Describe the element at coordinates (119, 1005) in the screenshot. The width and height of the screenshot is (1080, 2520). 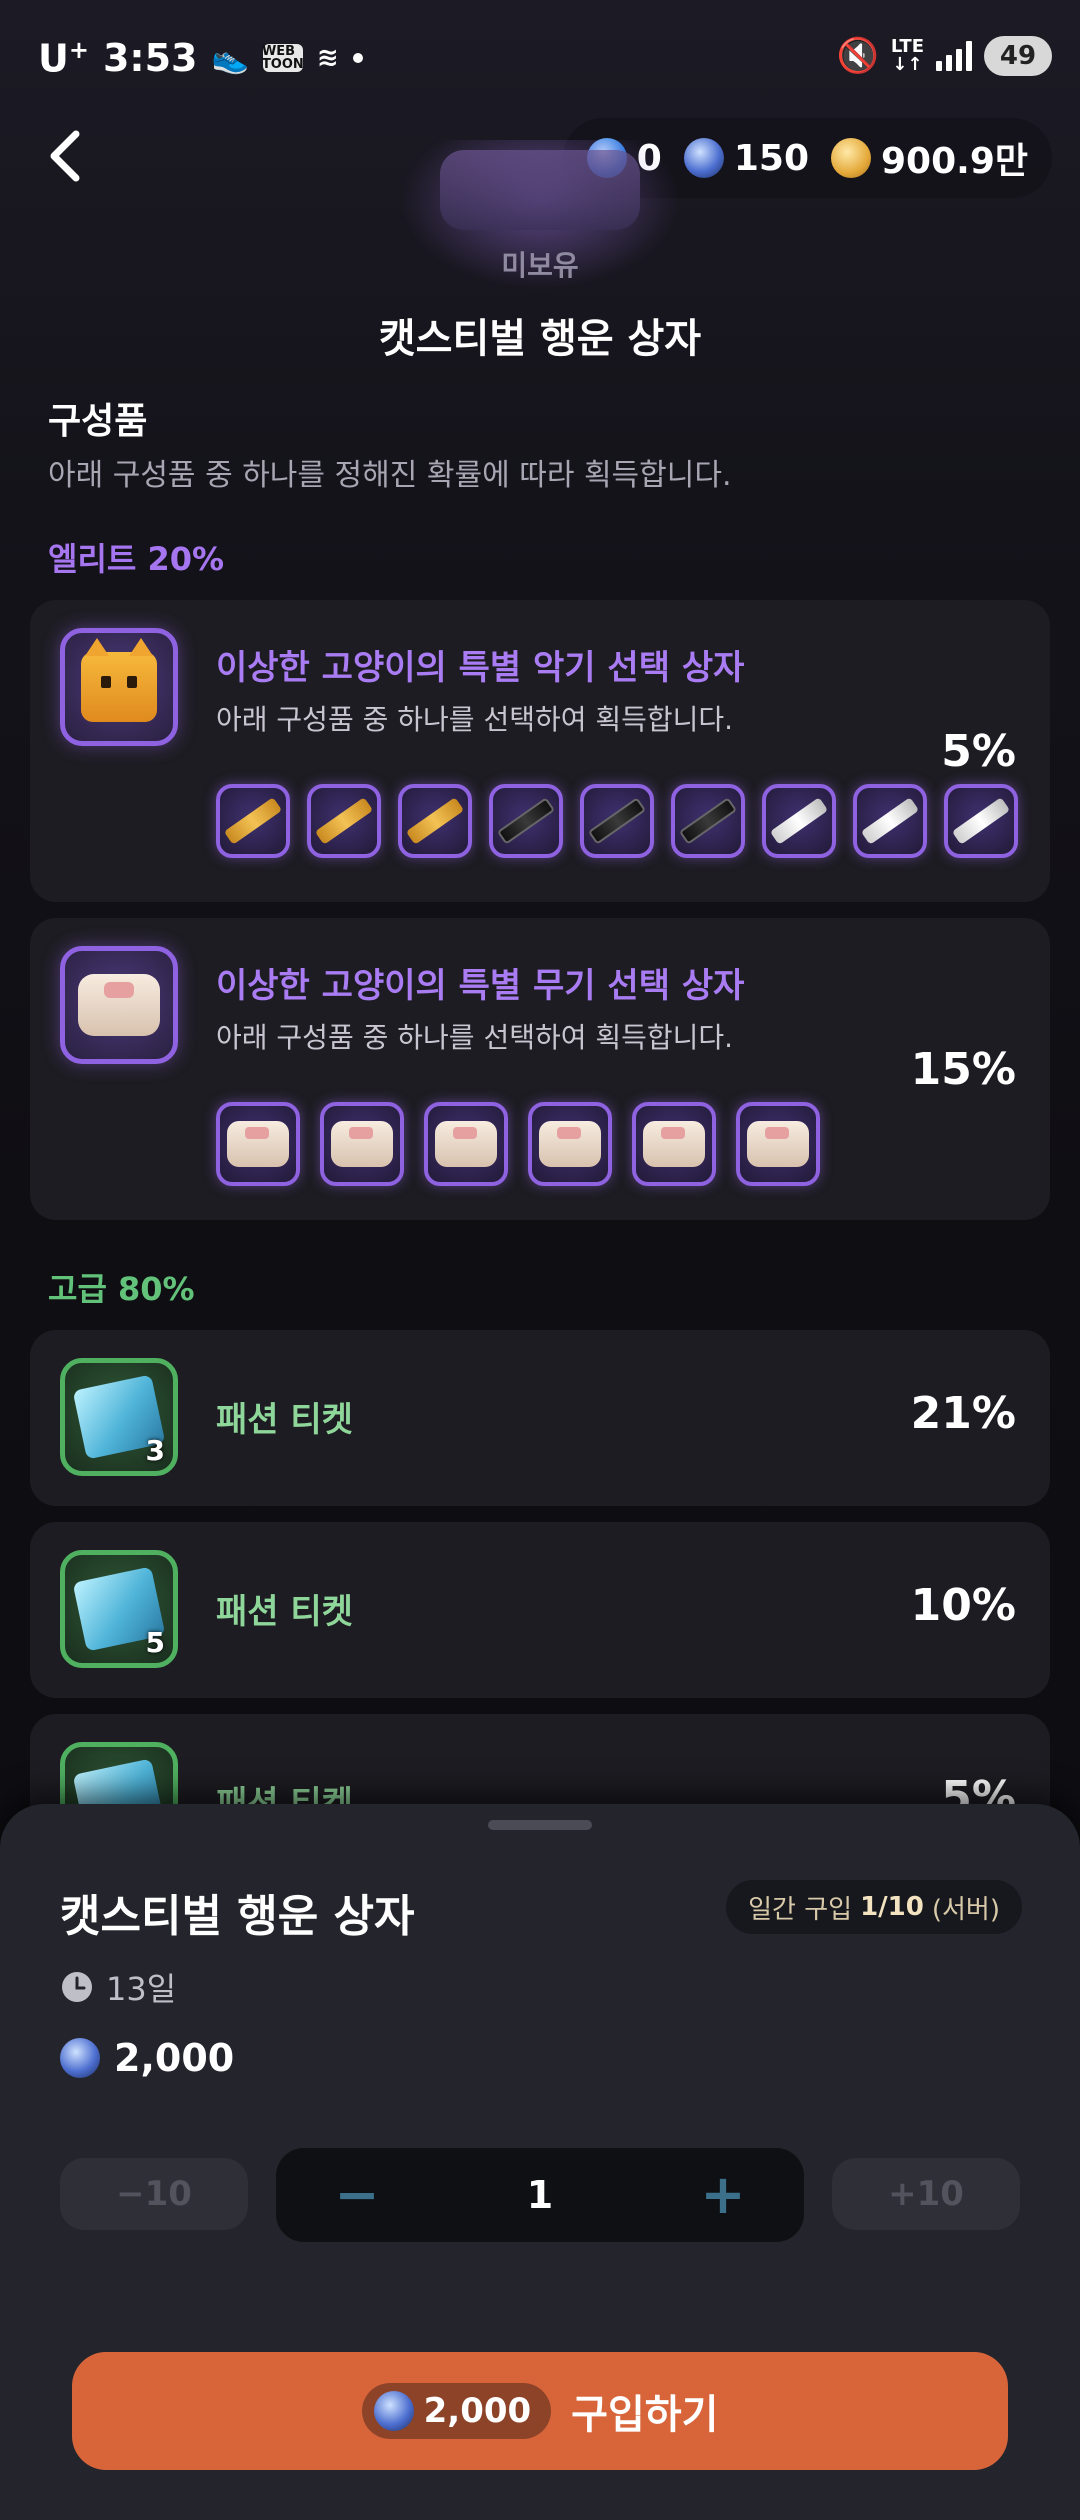
I see `cat-weapon-box-icon` at that location.